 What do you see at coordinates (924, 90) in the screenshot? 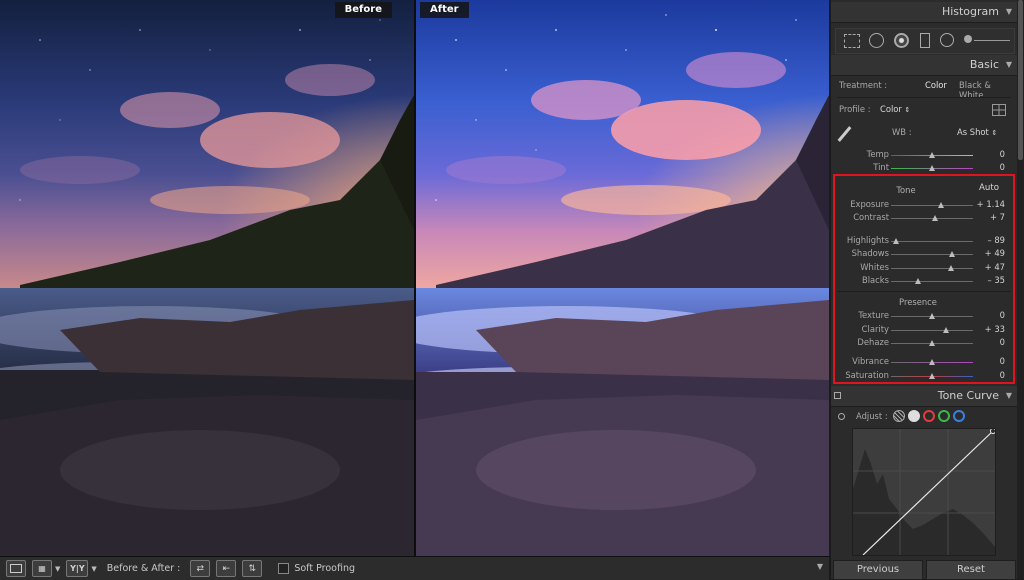
I see `treatment-row: Treatment : Color Black & White` at bounding box center [924, 90].